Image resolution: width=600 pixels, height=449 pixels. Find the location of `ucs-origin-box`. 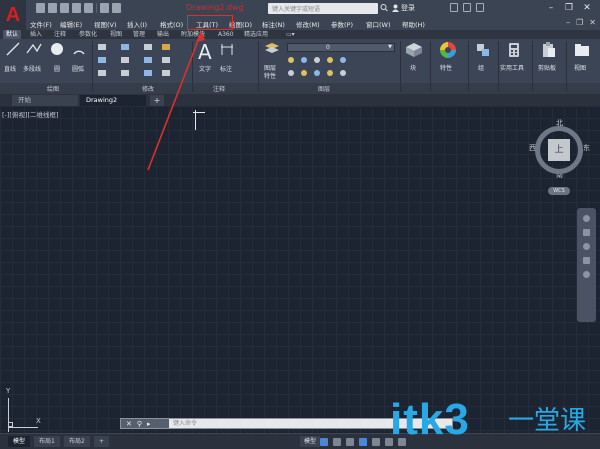

ucs-origin-box is located at coordinates (10, 424).